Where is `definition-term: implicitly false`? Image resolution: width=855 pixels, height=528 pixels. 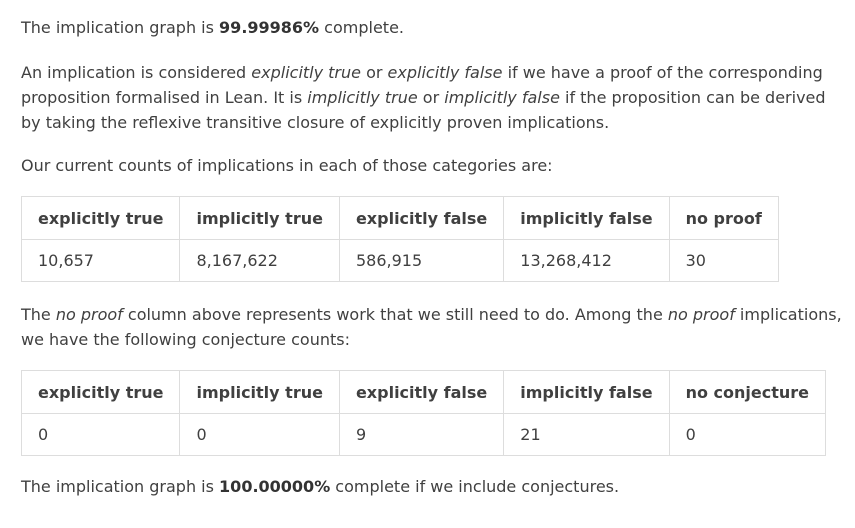
definition-term: implicitly false is located at coordinates (502, 97).